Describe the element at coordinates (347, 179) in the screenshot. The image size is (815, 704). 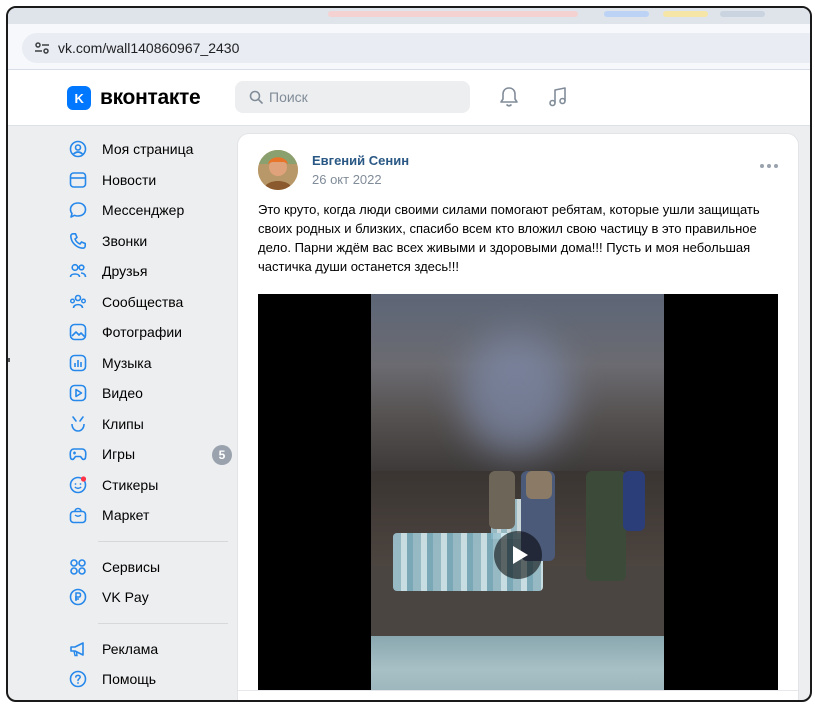
I see `post-date: 26 окт 2022` at that location.